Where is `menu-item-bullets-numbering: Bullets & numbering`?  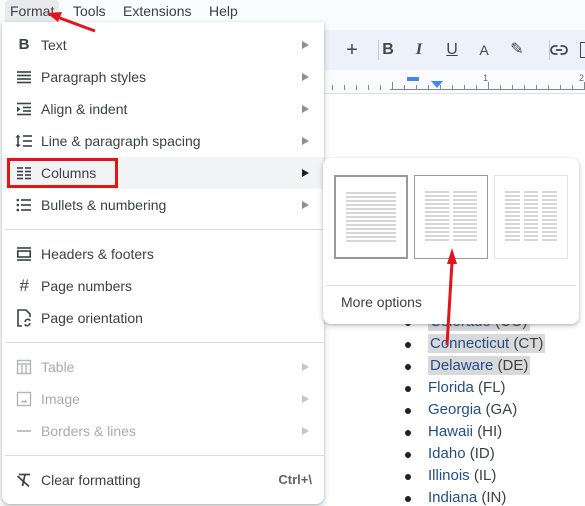 menu-item-bullets-numbering: Bullets & numbering is located at coordinates (163, 205).